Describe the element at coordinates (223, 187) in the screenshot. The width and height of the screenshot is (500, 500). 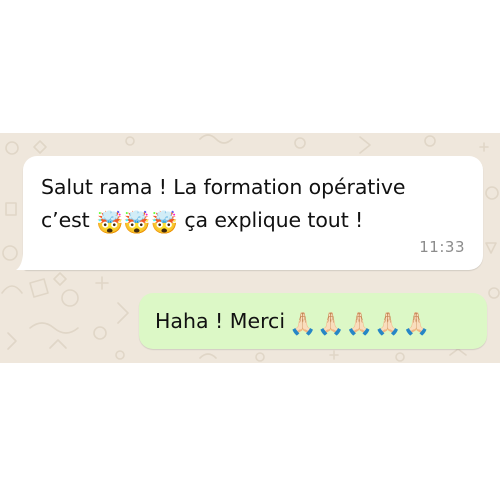
I see `message-line-1: Salut rama ! La formation opérative` at that location.